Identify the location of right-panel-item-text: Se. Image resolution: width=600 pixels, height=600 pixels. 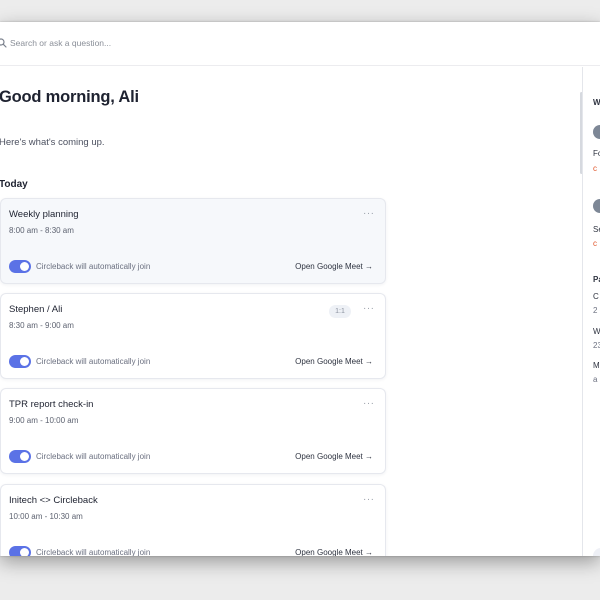
(596, 229).